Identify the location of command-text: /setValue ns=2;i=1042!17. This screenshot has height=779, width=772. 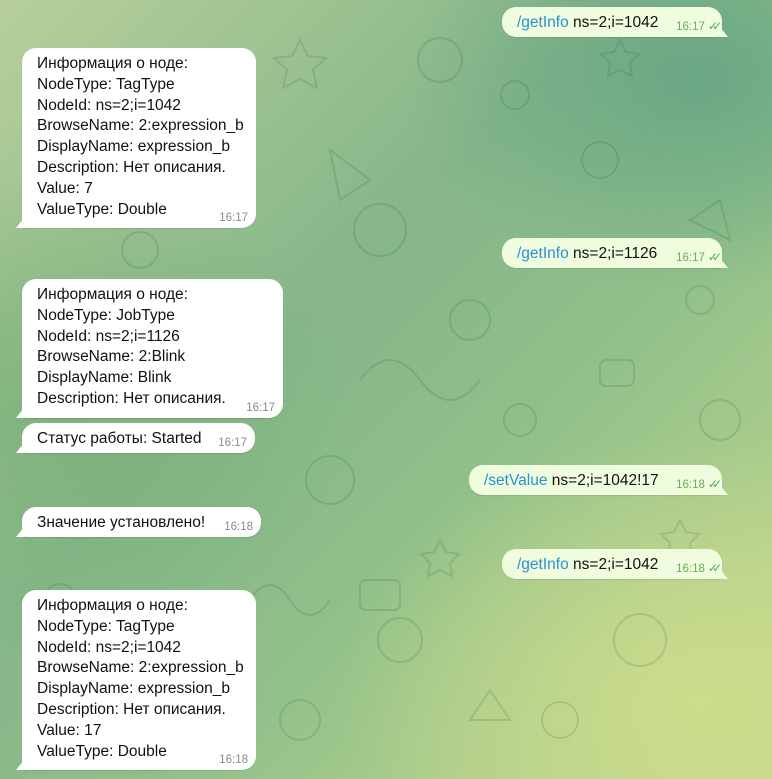
(595, 481).